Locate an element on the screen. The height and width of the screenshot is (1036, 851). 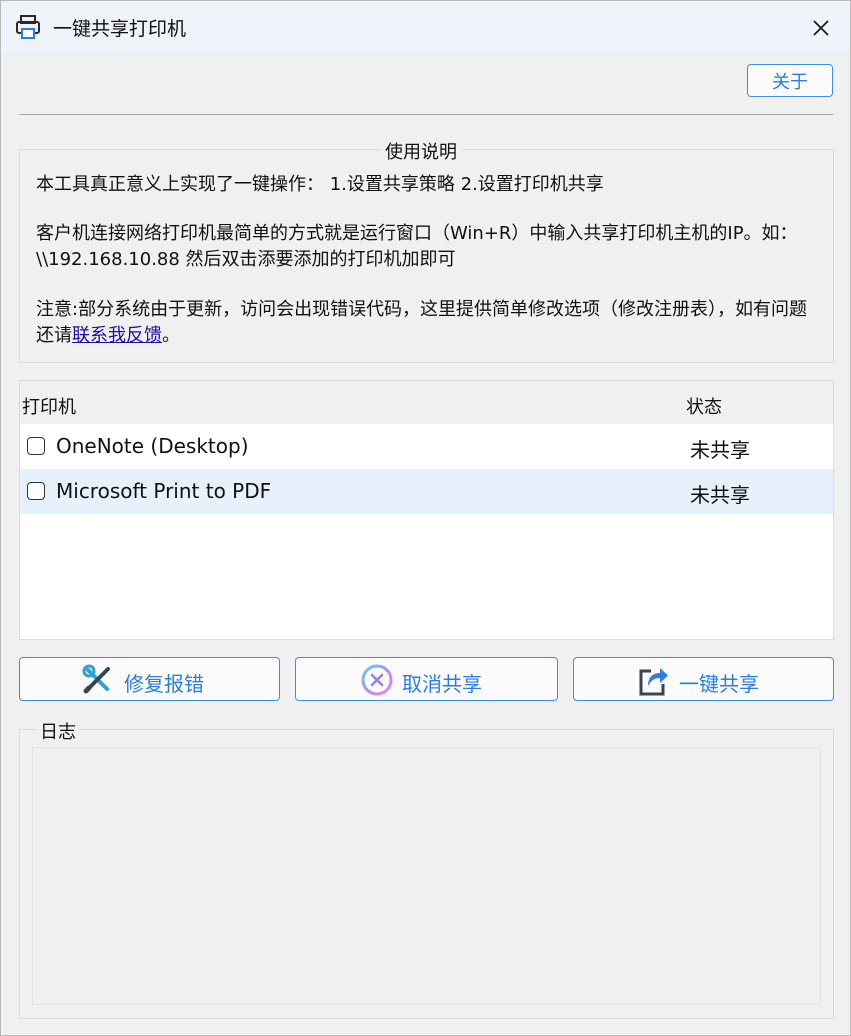
printer-name: OneNote (Desktop) is located at coordinates (152, 446).